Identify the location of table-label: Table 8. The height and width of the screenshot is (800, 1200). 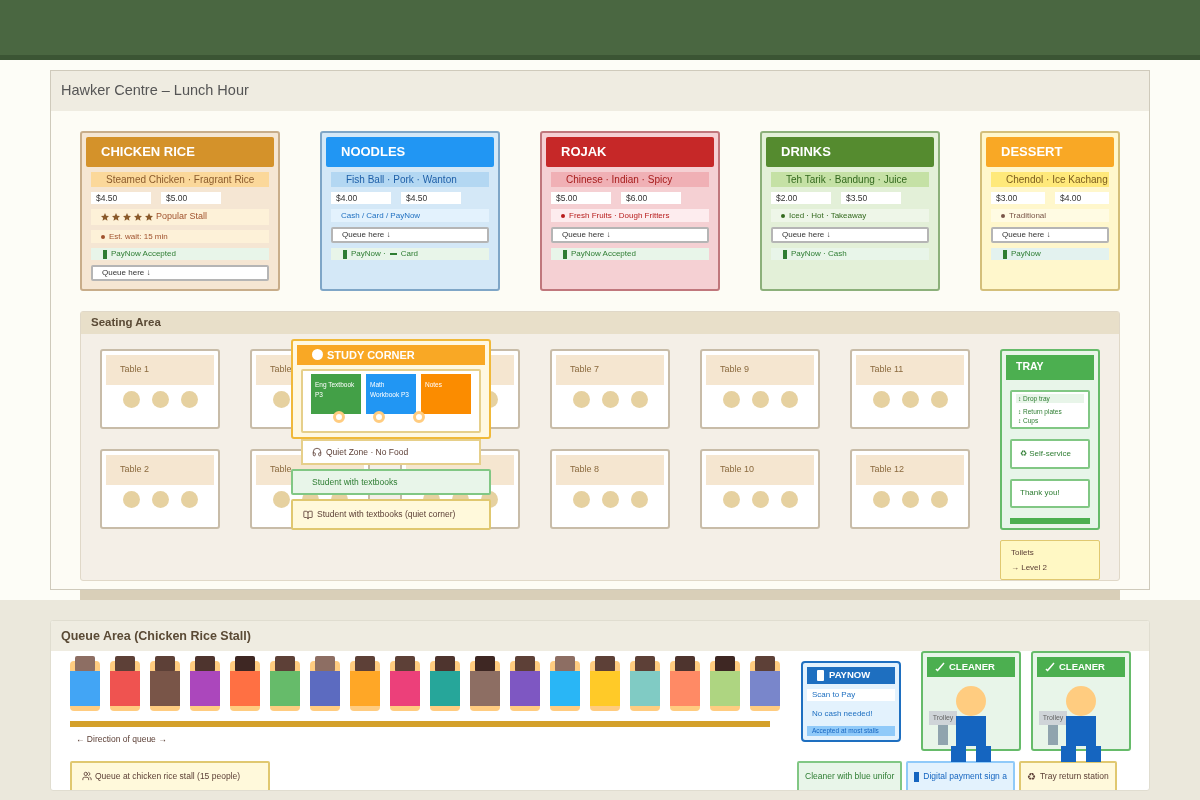
(585, 470).